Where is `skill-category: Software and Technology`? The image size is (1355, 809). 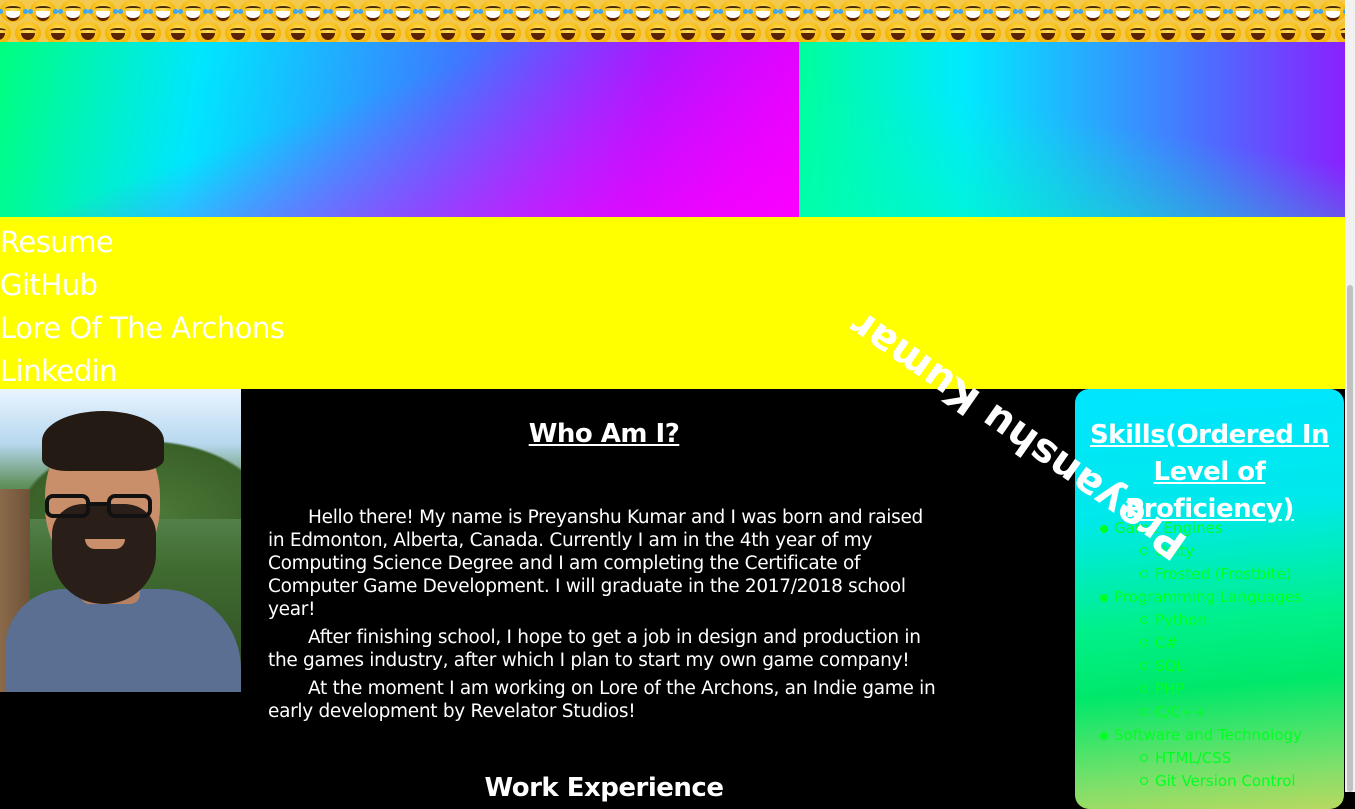 skill-category: Software and Technology is located at coordinates (1199, 735).